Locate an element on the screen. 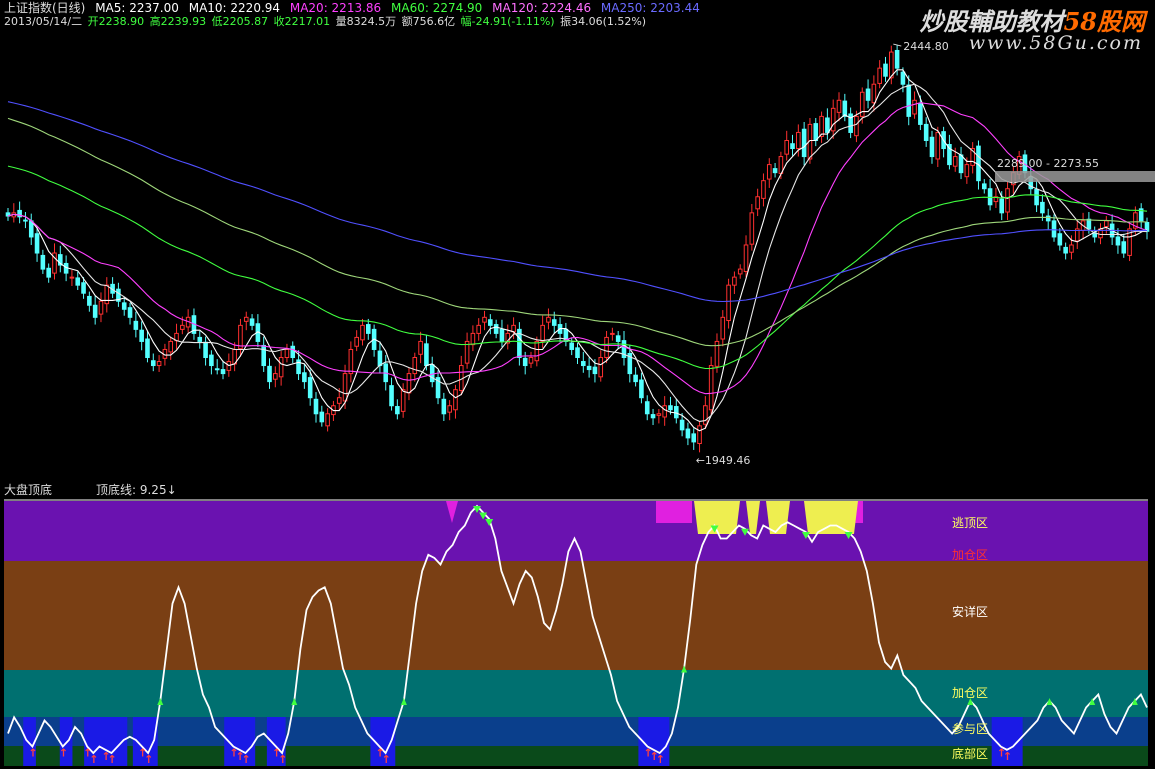 This screenshot has height=769, width=1155. high-label: 高2239.93 is located at coordinates (178, 21).